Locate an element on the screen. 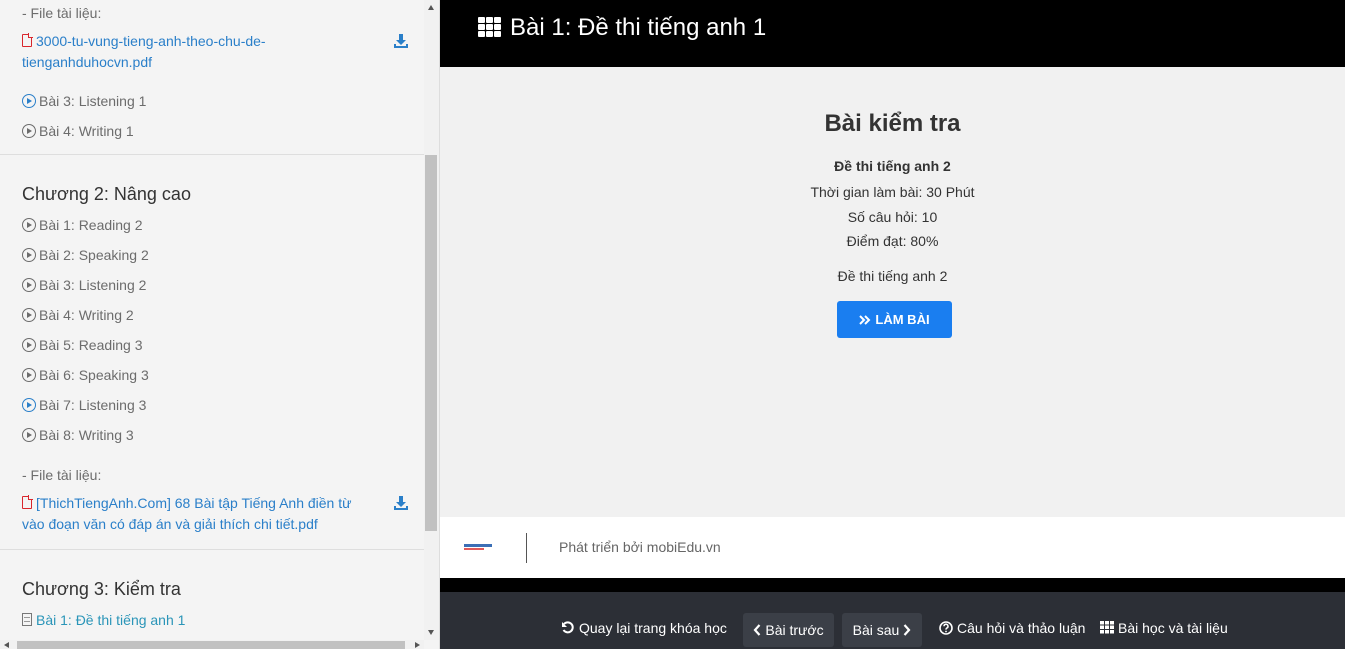 This screenshot has height=649, width=1345. lesson-item: Bài 3: Listening 1 is located at coordinates (84, 101).